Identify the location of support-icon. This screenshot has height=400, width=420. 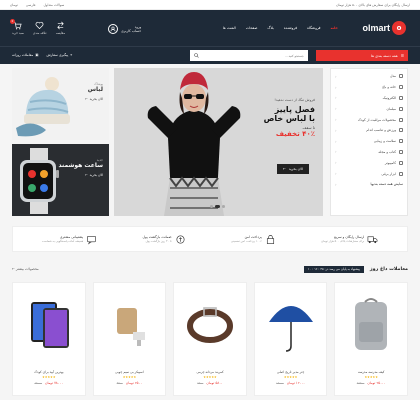
(92, 240).